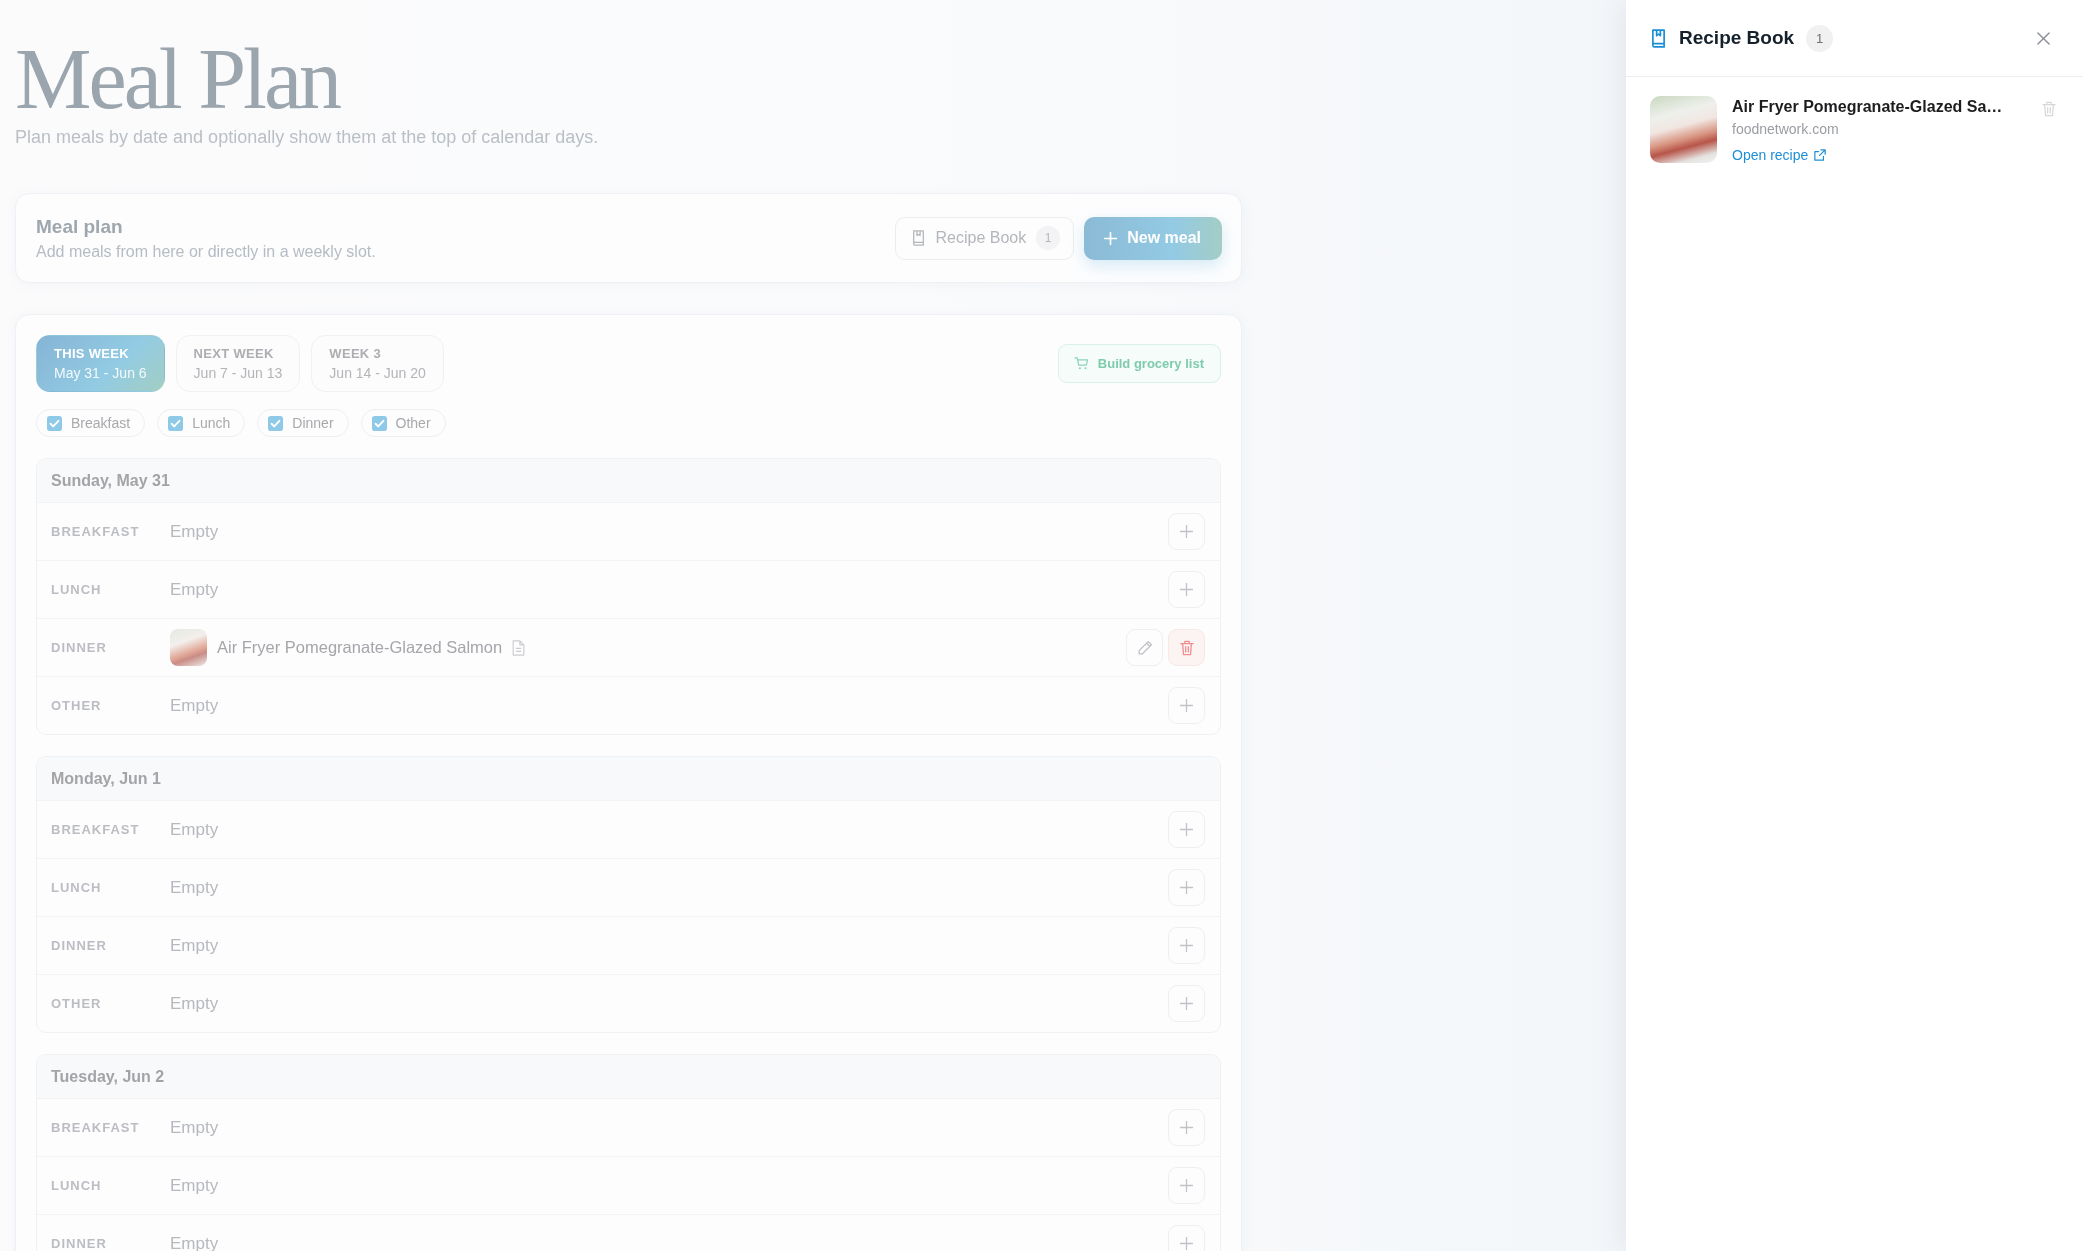 The height and width of the screenshot is (1251, 2083). What do you see at coordinates (628, 480) in the screenshot?
I see `day-header: Sunday, May 31` at bounding box center [628, 480].